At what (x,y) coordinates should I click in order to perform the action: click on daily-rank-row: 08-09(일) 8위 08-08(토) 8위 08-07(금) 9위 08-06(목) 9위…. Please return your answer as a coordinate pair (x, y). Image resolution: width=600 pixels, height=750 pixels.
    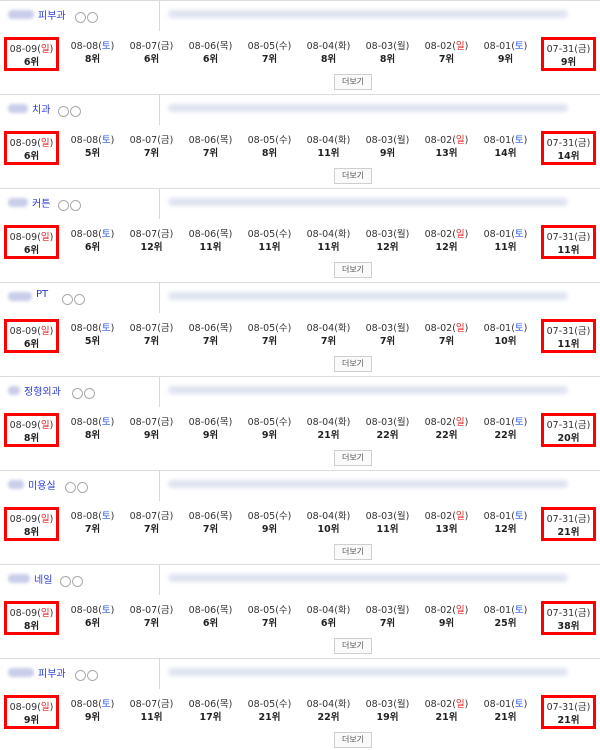
    Looking at the image, I should click on (300, 430).